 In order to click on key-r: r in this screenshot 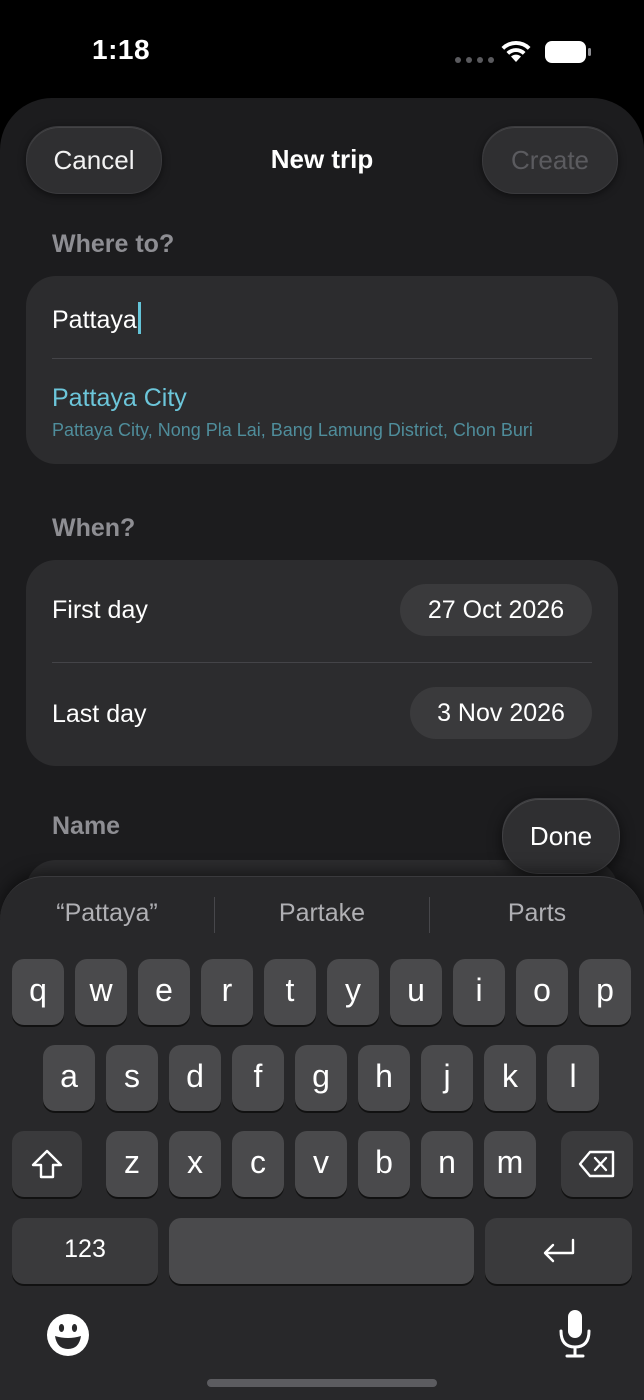, I will do `click(227, 992)`.